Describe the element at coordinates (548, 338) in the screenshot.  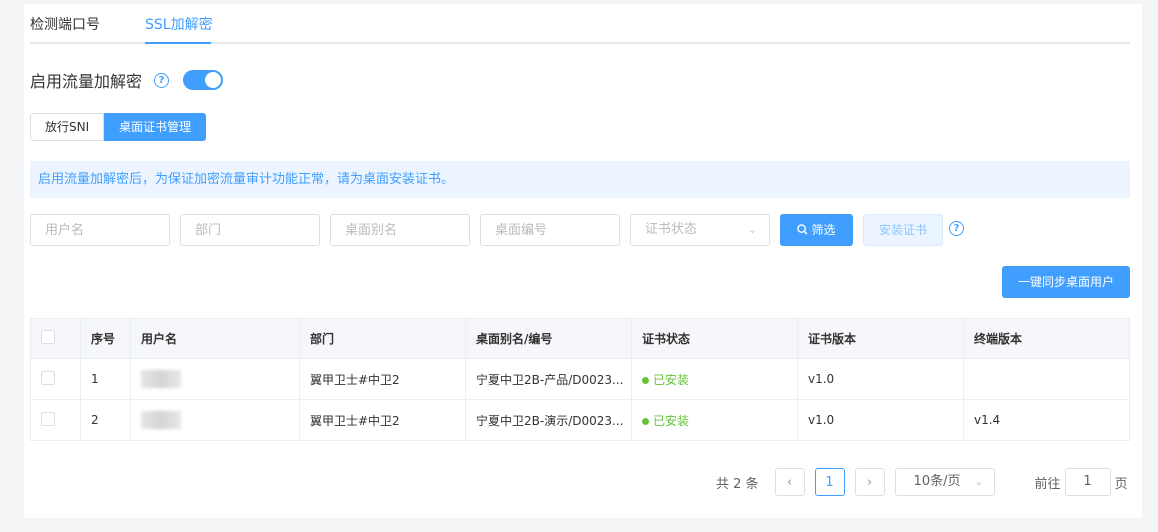
I see `column-header: 桌面别名/编号` at that location.